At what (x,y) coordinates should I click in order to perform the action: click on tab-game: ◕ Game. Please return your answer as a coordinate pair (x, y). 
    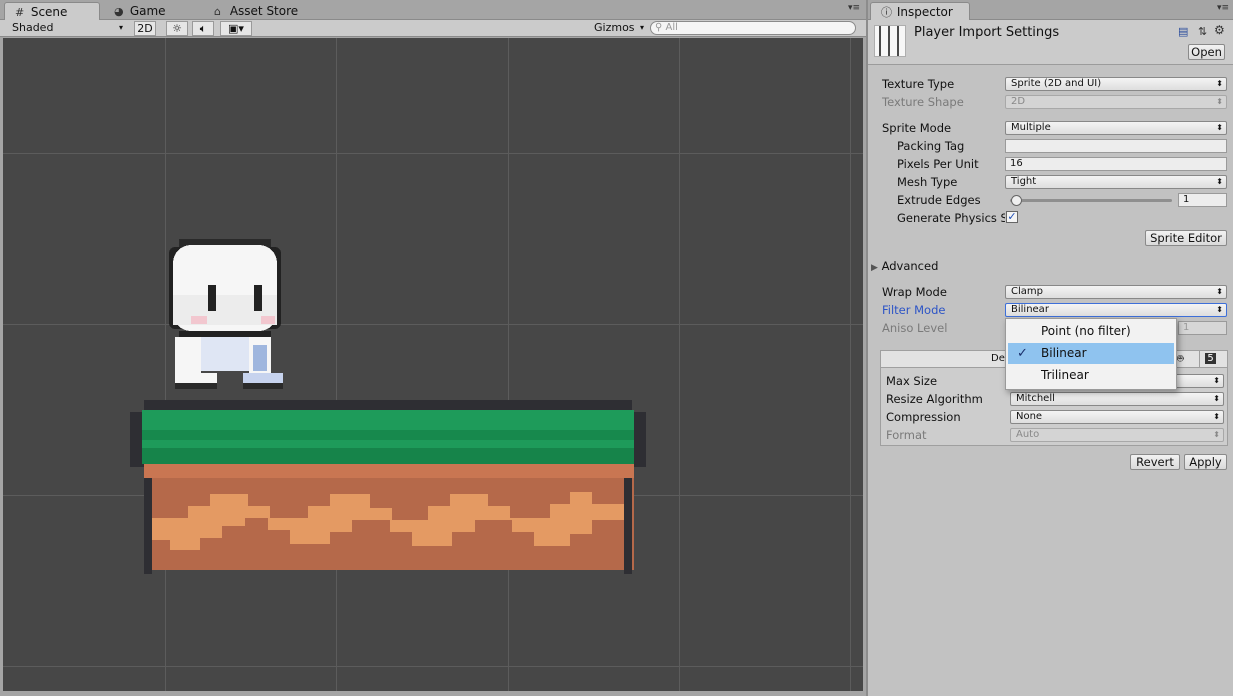
    Looking at the image, I should click on (152, 11).